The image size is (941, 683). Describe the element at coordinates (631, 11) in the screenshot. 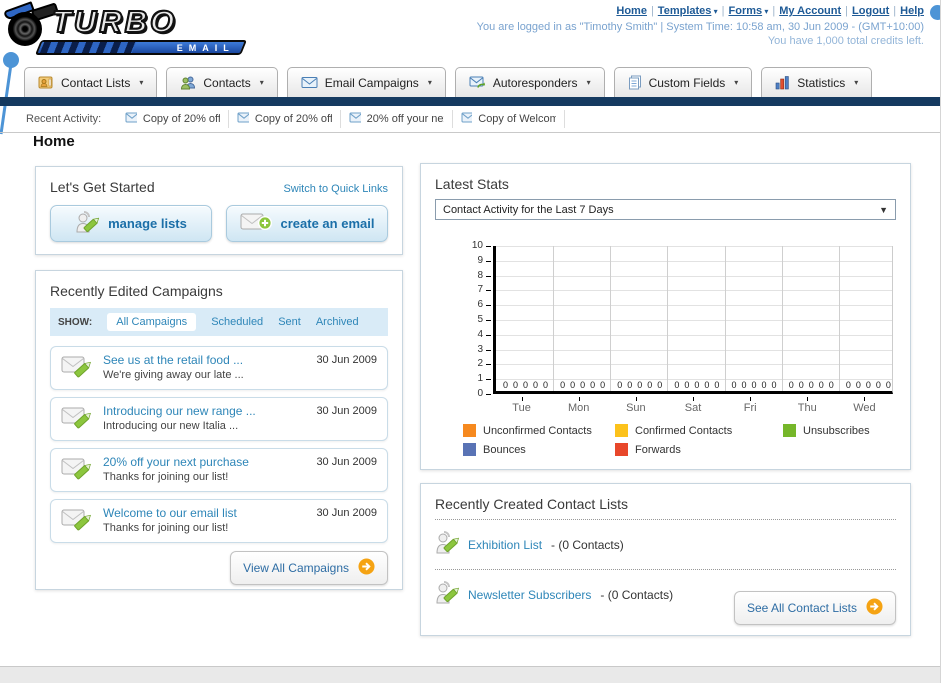

I see `top-nav-link-home: Home` at that location.